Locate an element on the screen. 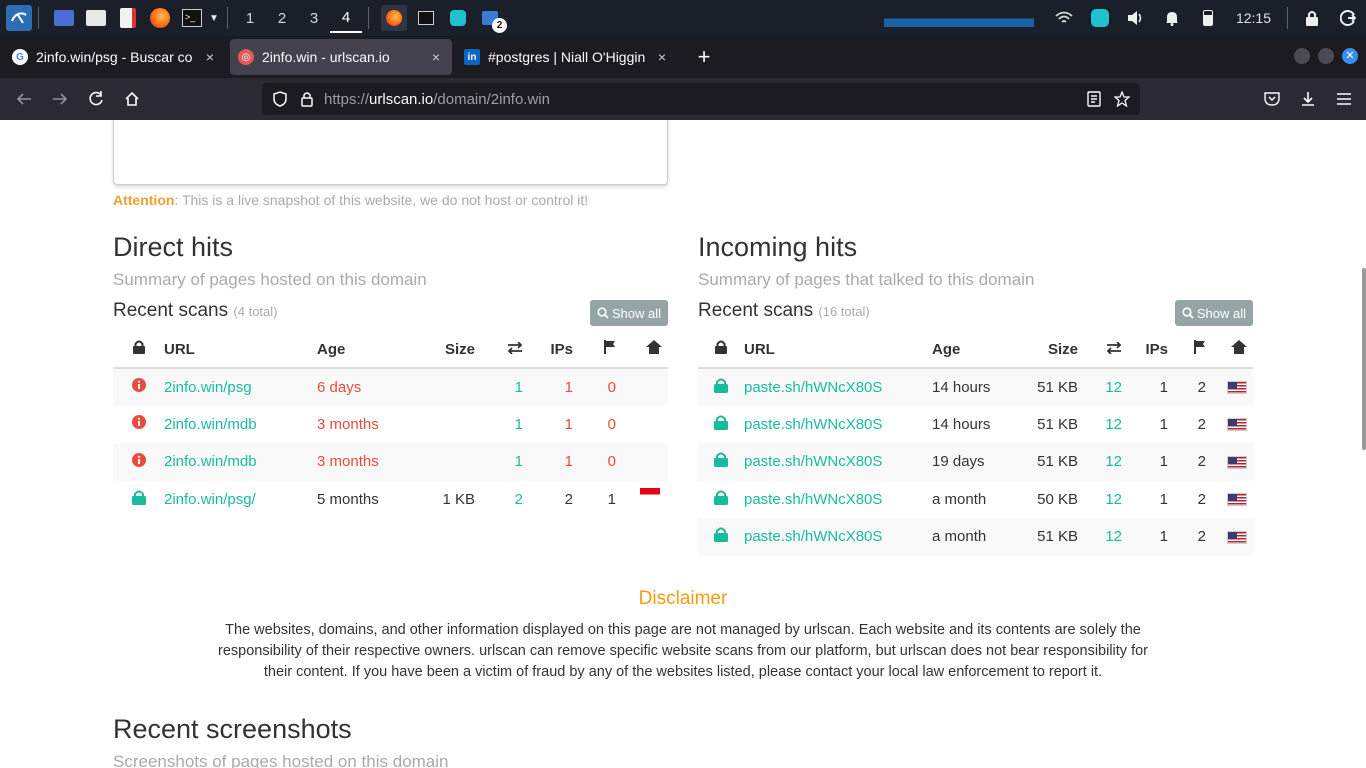  address-bar: https://urlscan.io/domain/2info.win is located at coordinates (701, 99).